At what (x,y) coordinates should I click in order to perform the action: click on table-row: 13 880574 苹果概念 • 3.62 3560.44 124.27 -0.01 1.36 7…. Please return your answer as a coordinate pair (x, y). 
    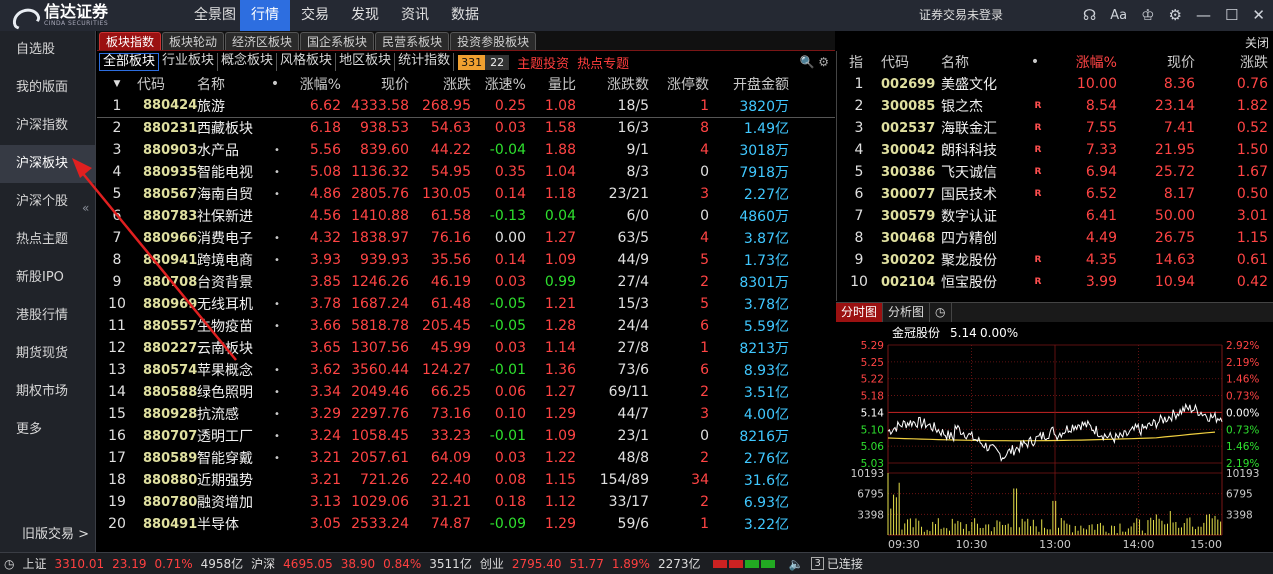
    Looking at the image, I should click on (466, 370).